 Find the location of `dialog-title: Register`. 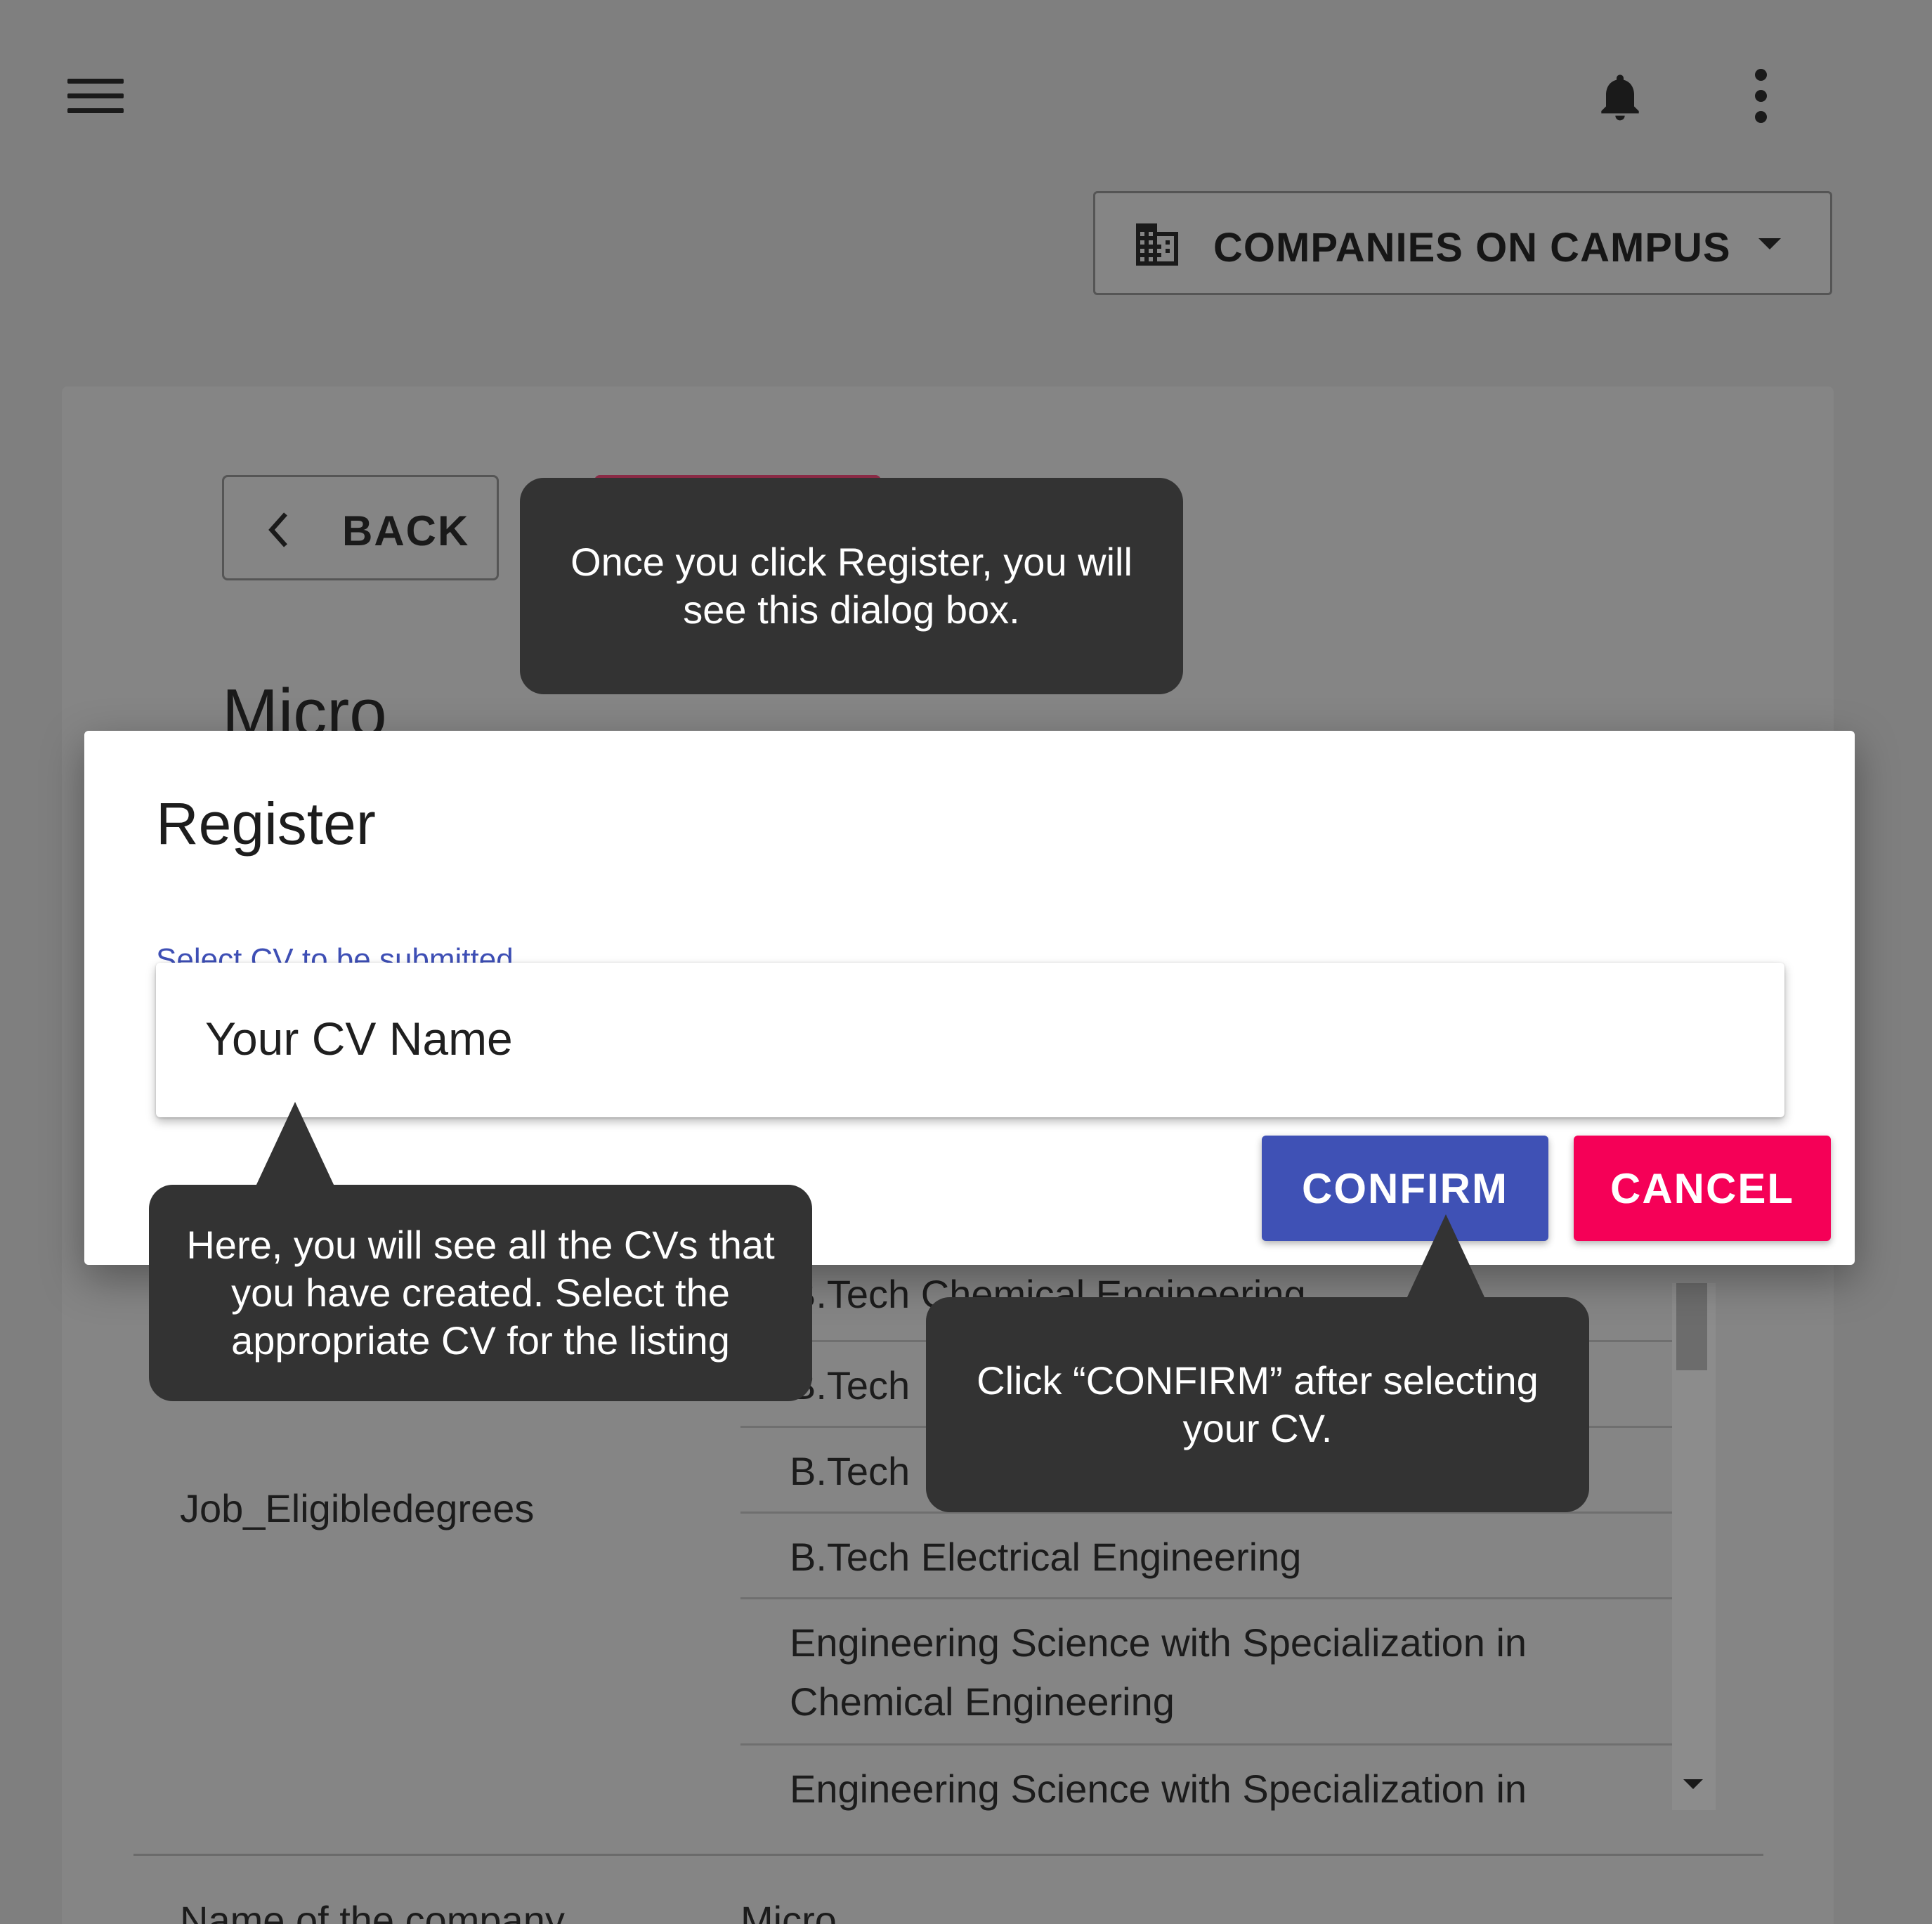

dialog-title: Register is located at coordinates (266, 824).